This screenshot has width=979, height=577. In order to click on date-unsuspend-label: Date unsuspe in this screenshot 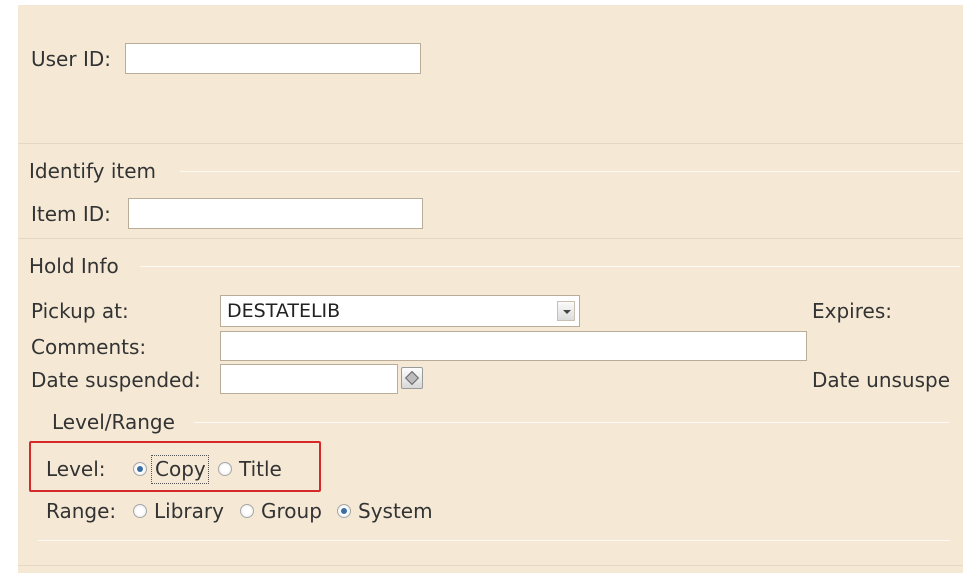, I will do `click(881, 380)`.